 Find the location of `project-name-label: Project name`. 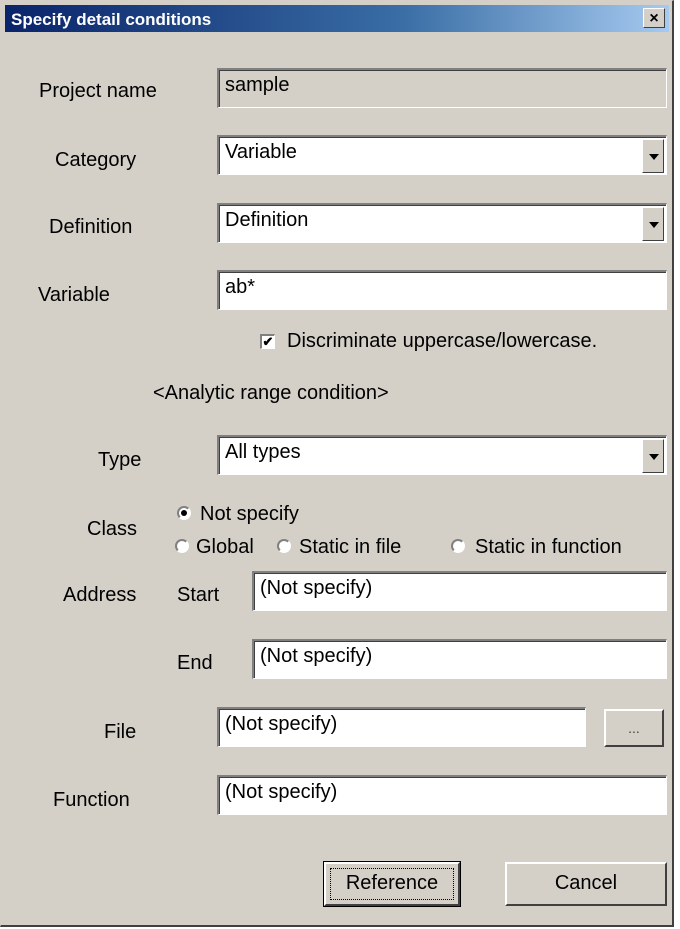

project-name-label: Project name is located at coordinates (98, 91).